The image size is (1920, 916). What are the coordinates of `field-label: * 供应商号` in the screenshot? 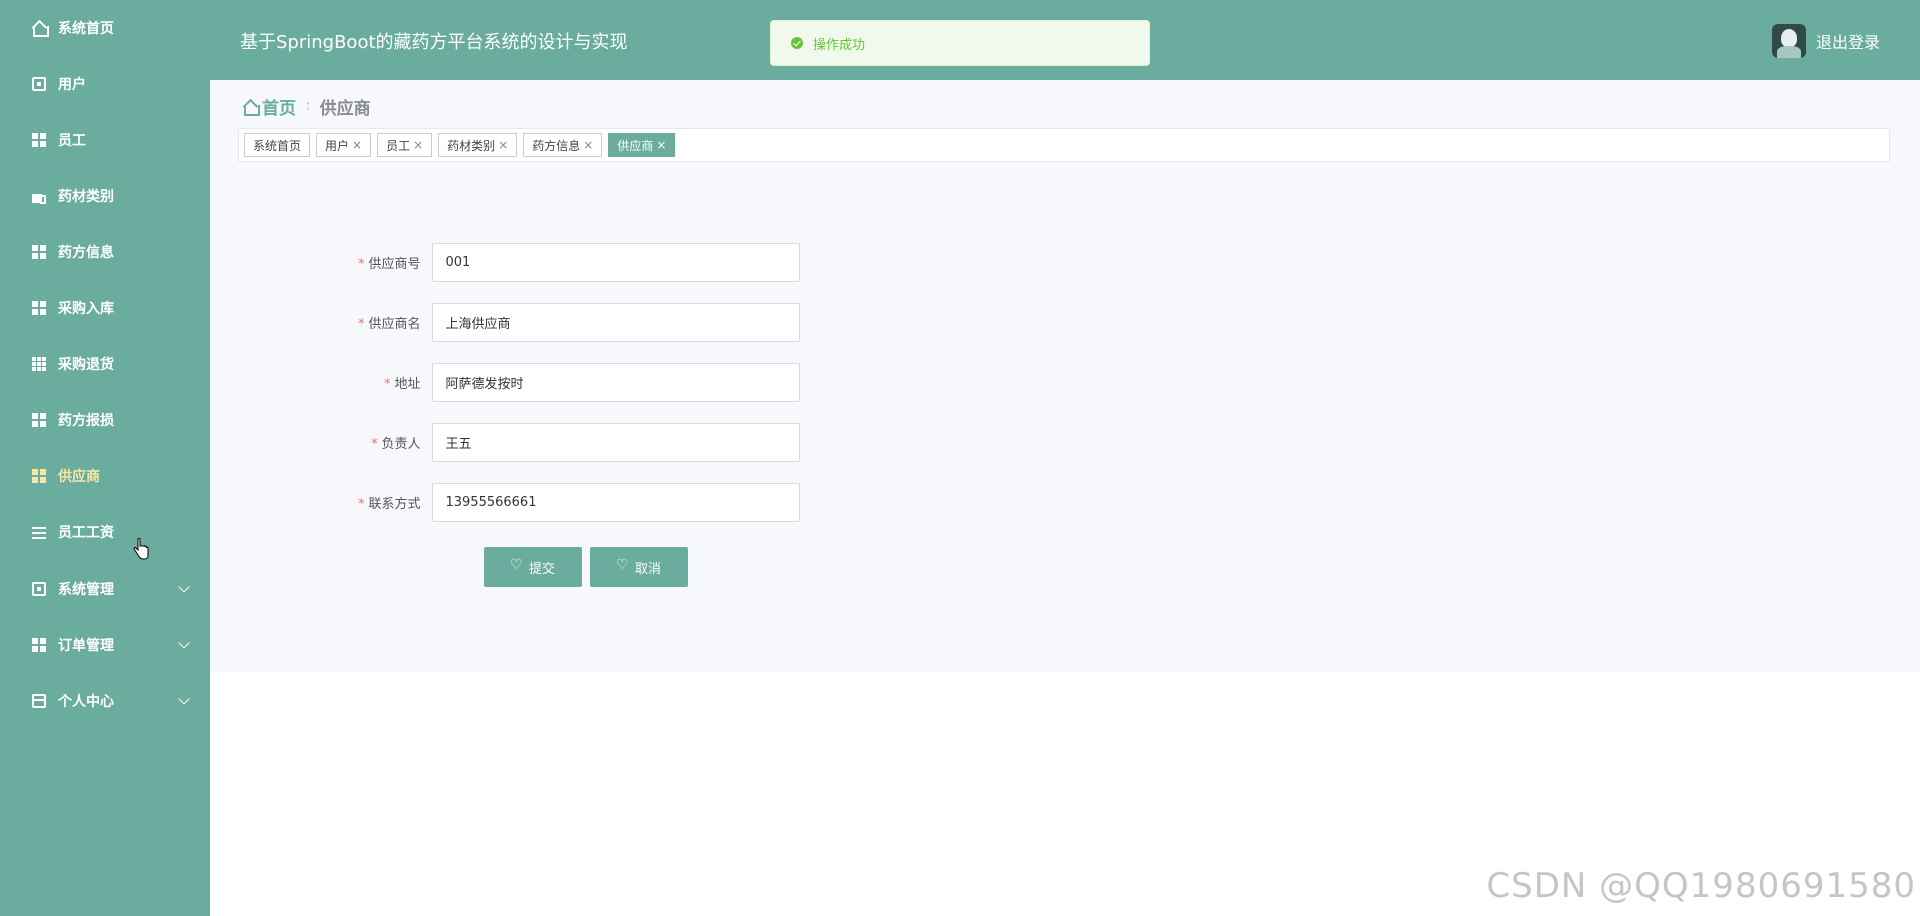 It's located at (216, 262).